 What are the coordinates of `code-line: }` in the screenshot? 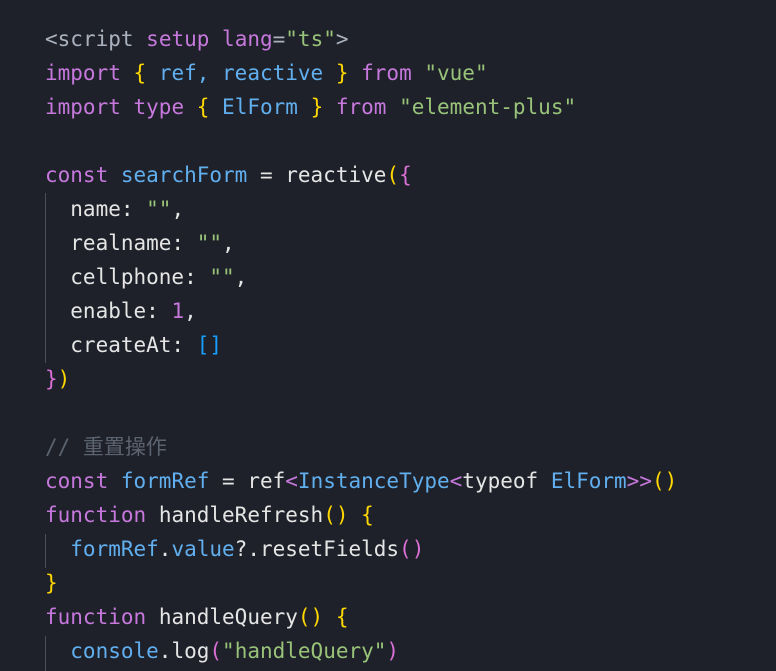 It's located at (51, 583).